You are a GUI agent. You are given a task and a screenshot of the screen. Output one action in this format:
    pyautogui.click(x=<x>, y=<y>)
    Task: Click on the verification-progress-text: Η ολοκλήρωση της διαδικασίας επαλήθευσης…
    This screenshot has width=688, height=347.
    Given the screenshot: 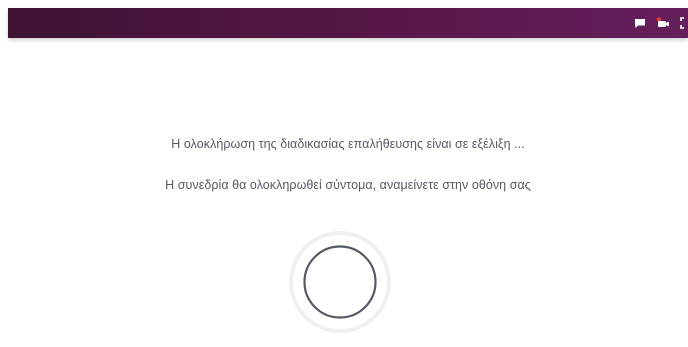 What is the action you would take?
    pyautogui.click(x=348, y=144)
    